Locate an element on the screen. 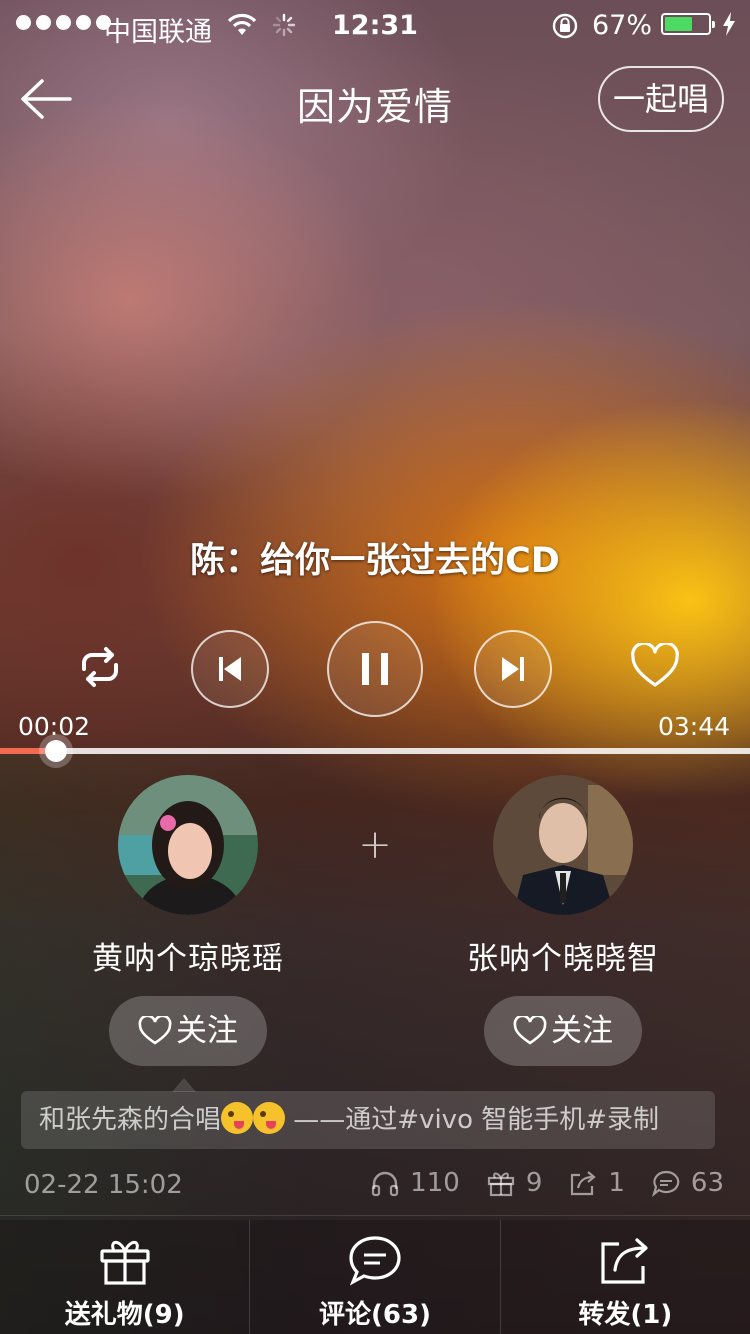  send-gift-tab: 送礼物(9) is located at coordinates (124, 1277).